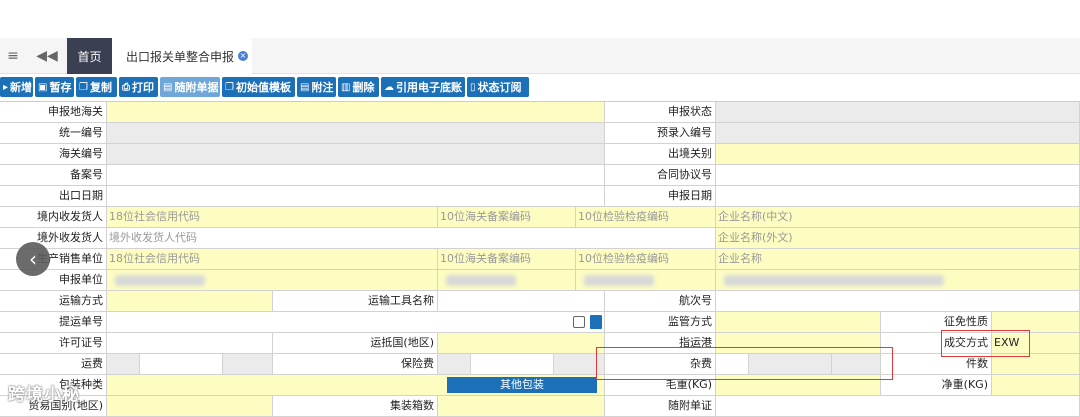 This screenshot has width=1080, height=417. I want to click on tab-home: 首页, so click(89, 56).